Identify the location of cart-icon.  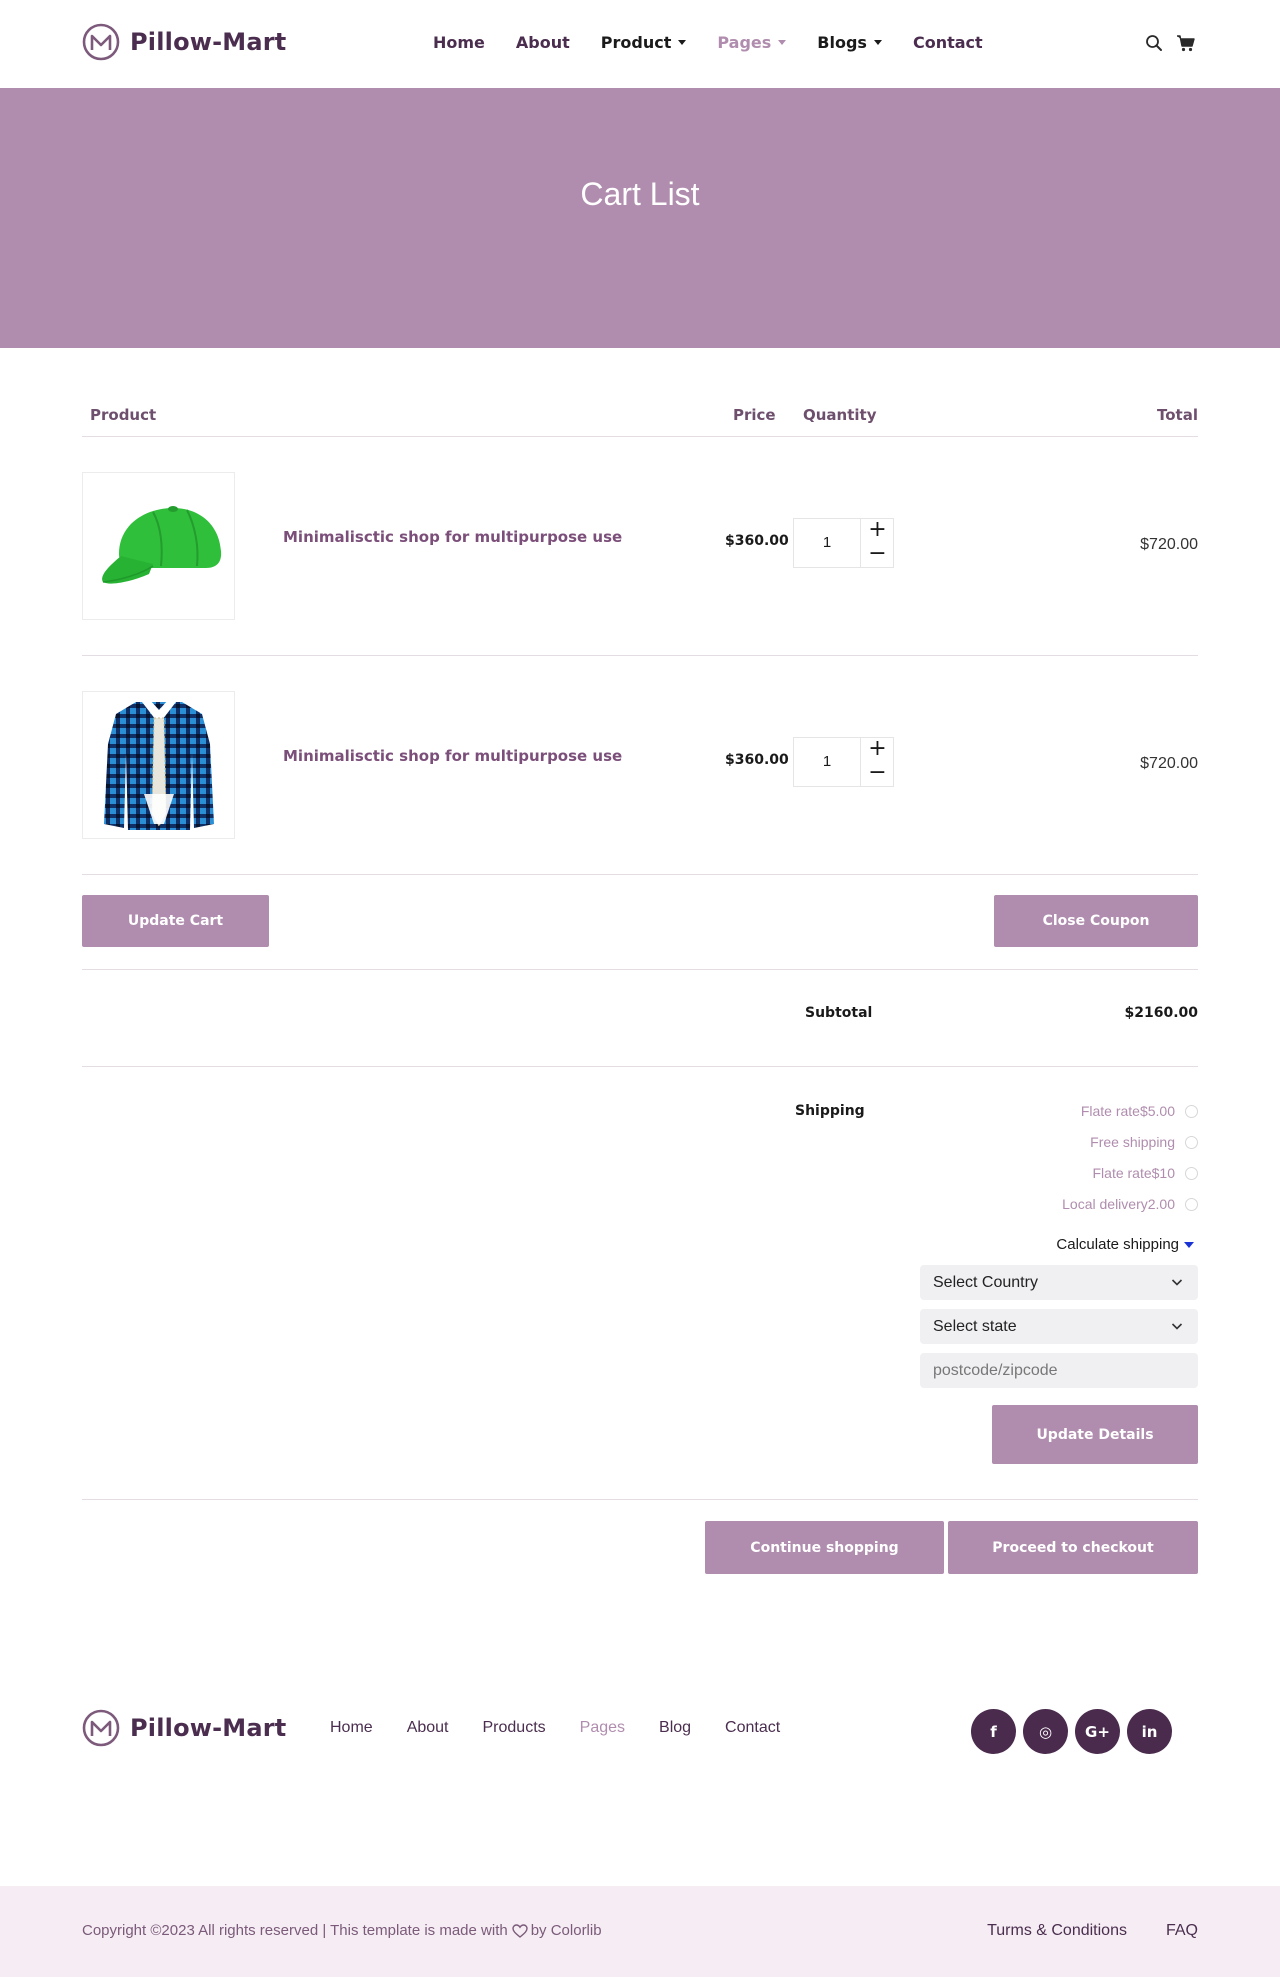
(1186, 43).